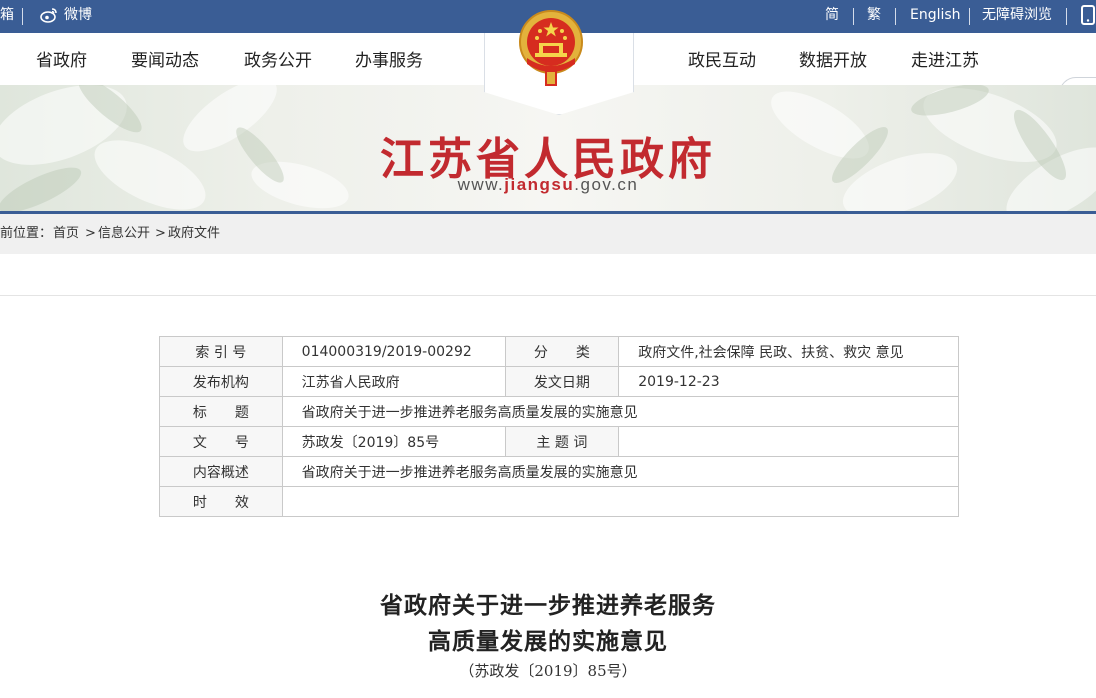  What do you see at coordinates (874, 16) in the screenshot?
I see `traditional-chinese-link: 繁` at bounding box center [874, 16].